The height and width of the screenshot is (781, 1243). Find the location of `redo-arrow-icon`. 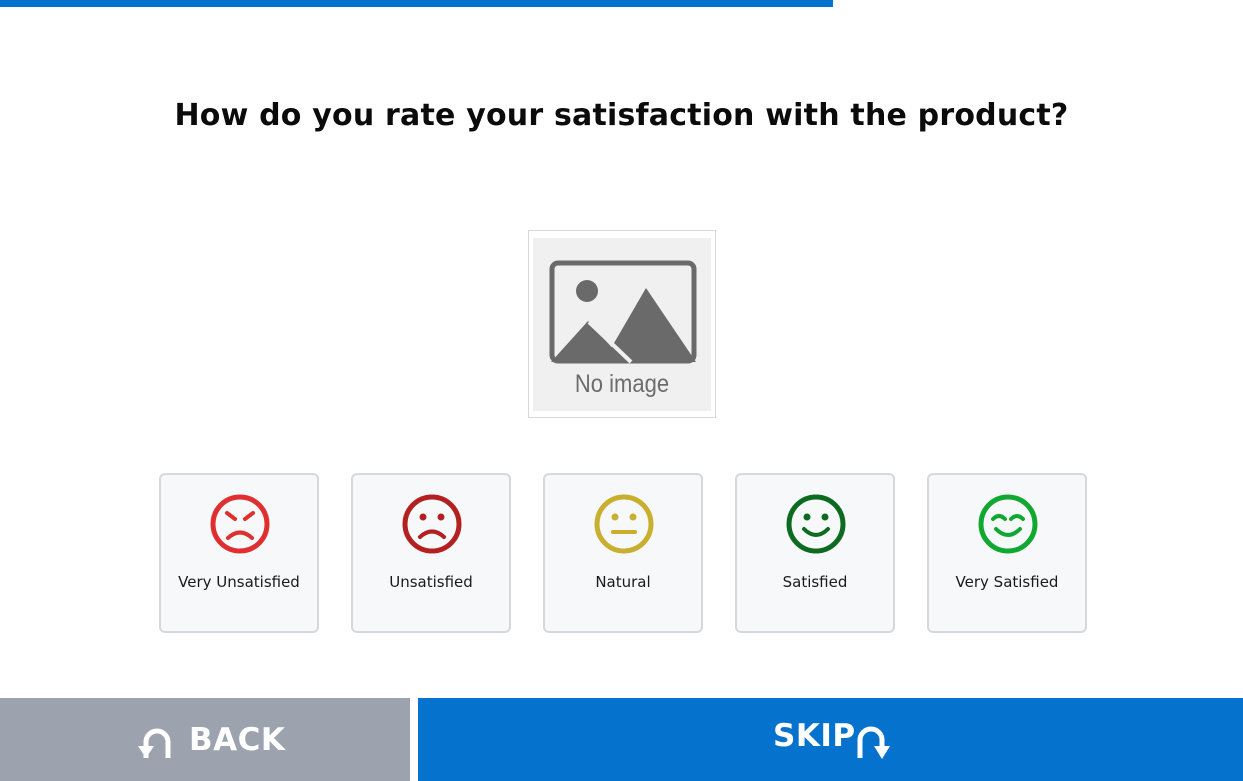

redo-arrow-icon is located at coordinates (873, 742).